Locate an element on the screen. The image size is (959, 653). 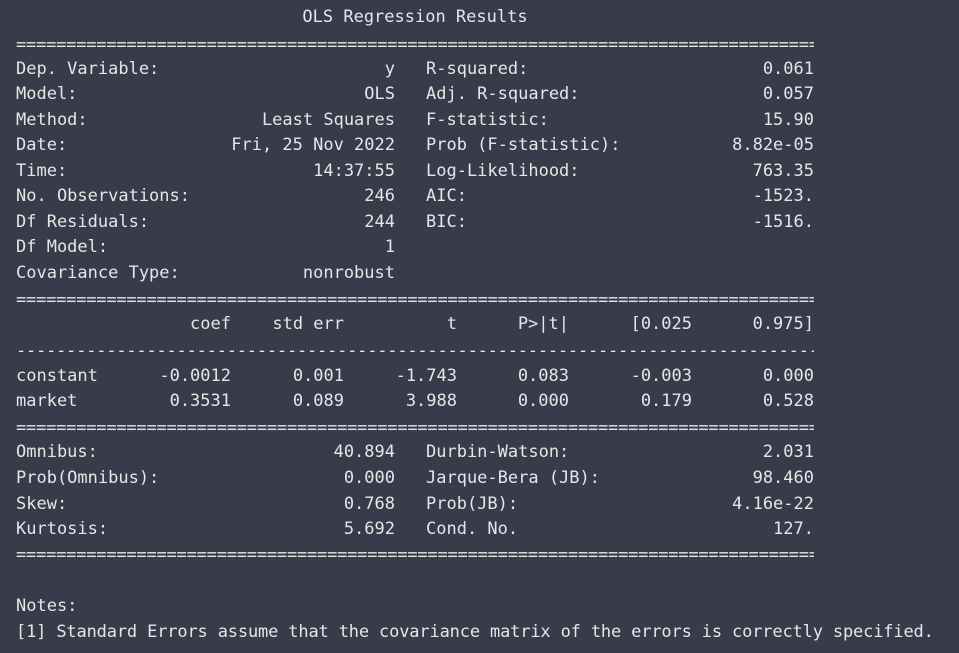
summary-label: Date: is located at coordinates (42, 145).